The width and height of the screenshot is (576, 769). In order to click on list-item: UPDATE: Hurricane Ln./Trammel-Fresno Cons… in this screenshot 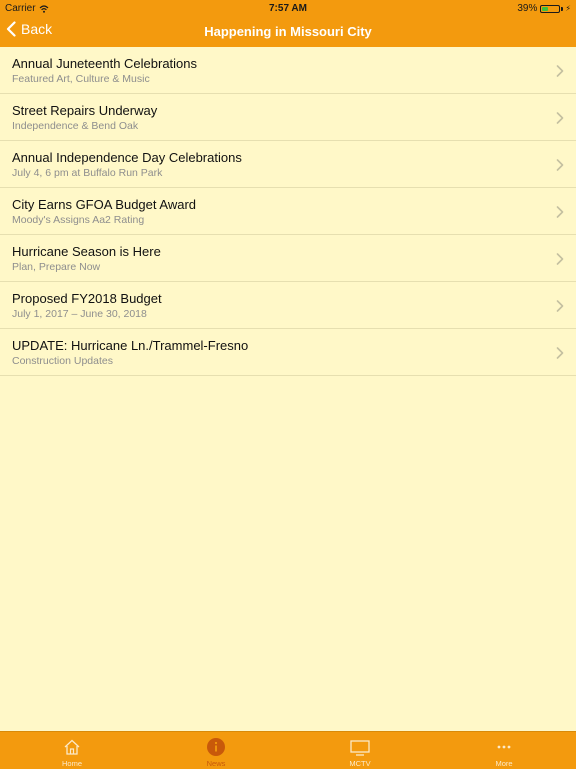, I will do `click(288, 352)`.